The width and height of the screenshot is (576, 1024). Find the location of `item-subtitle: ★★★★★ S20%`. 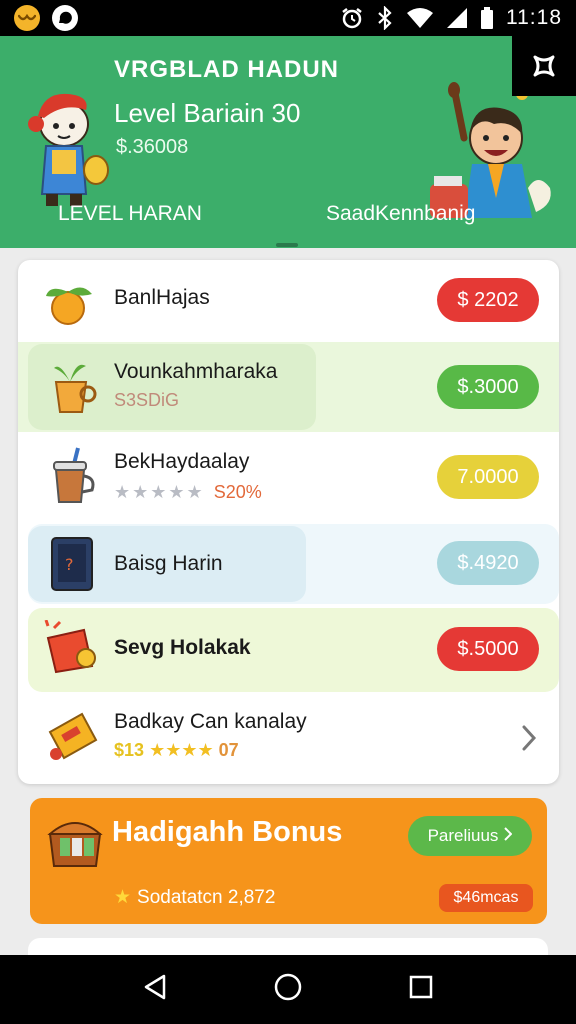

item-subtitle: ★★★★★ S20% is located at coordinates (188, 492).